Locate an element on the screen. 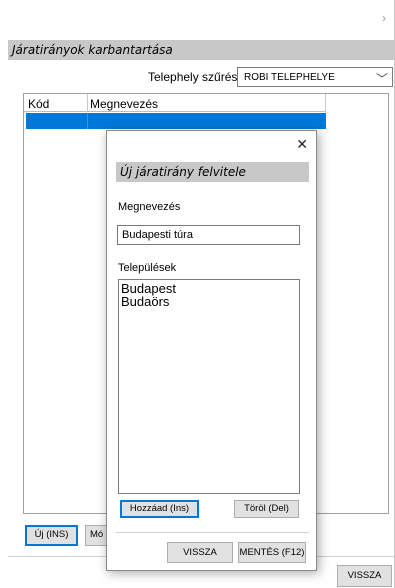 The image size is (395, 588). close-icon: ✕ is located at coordinates (302, 144).